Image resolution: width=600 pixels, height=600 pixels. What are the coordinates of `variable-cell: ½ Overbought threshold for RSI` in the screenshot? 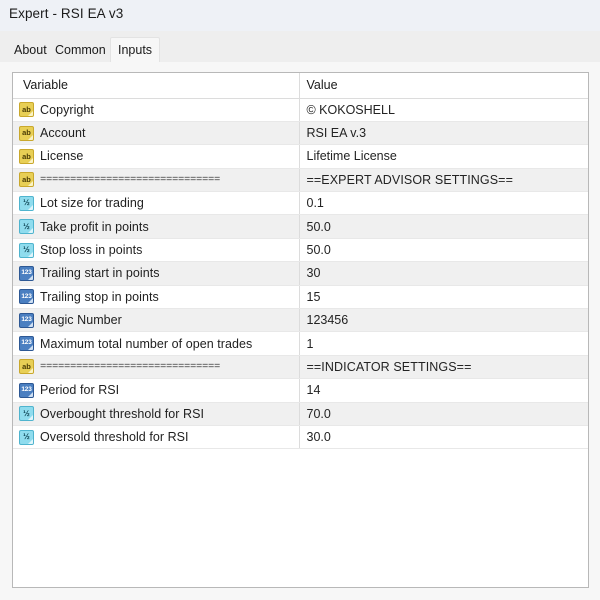 It's located at (156, 414).